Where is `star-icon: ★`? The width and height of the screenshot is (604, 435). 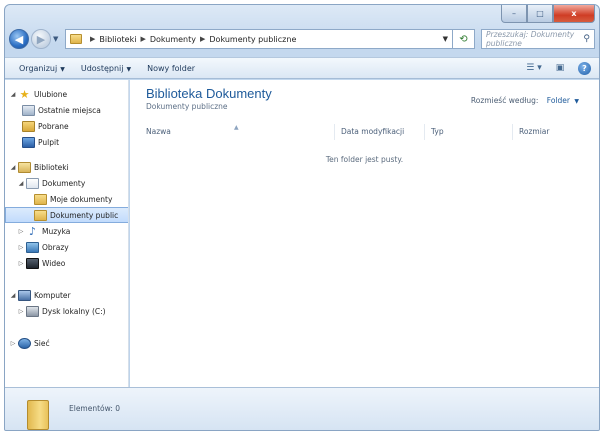 star-icon: ★ is located at coordinates (24, 94).